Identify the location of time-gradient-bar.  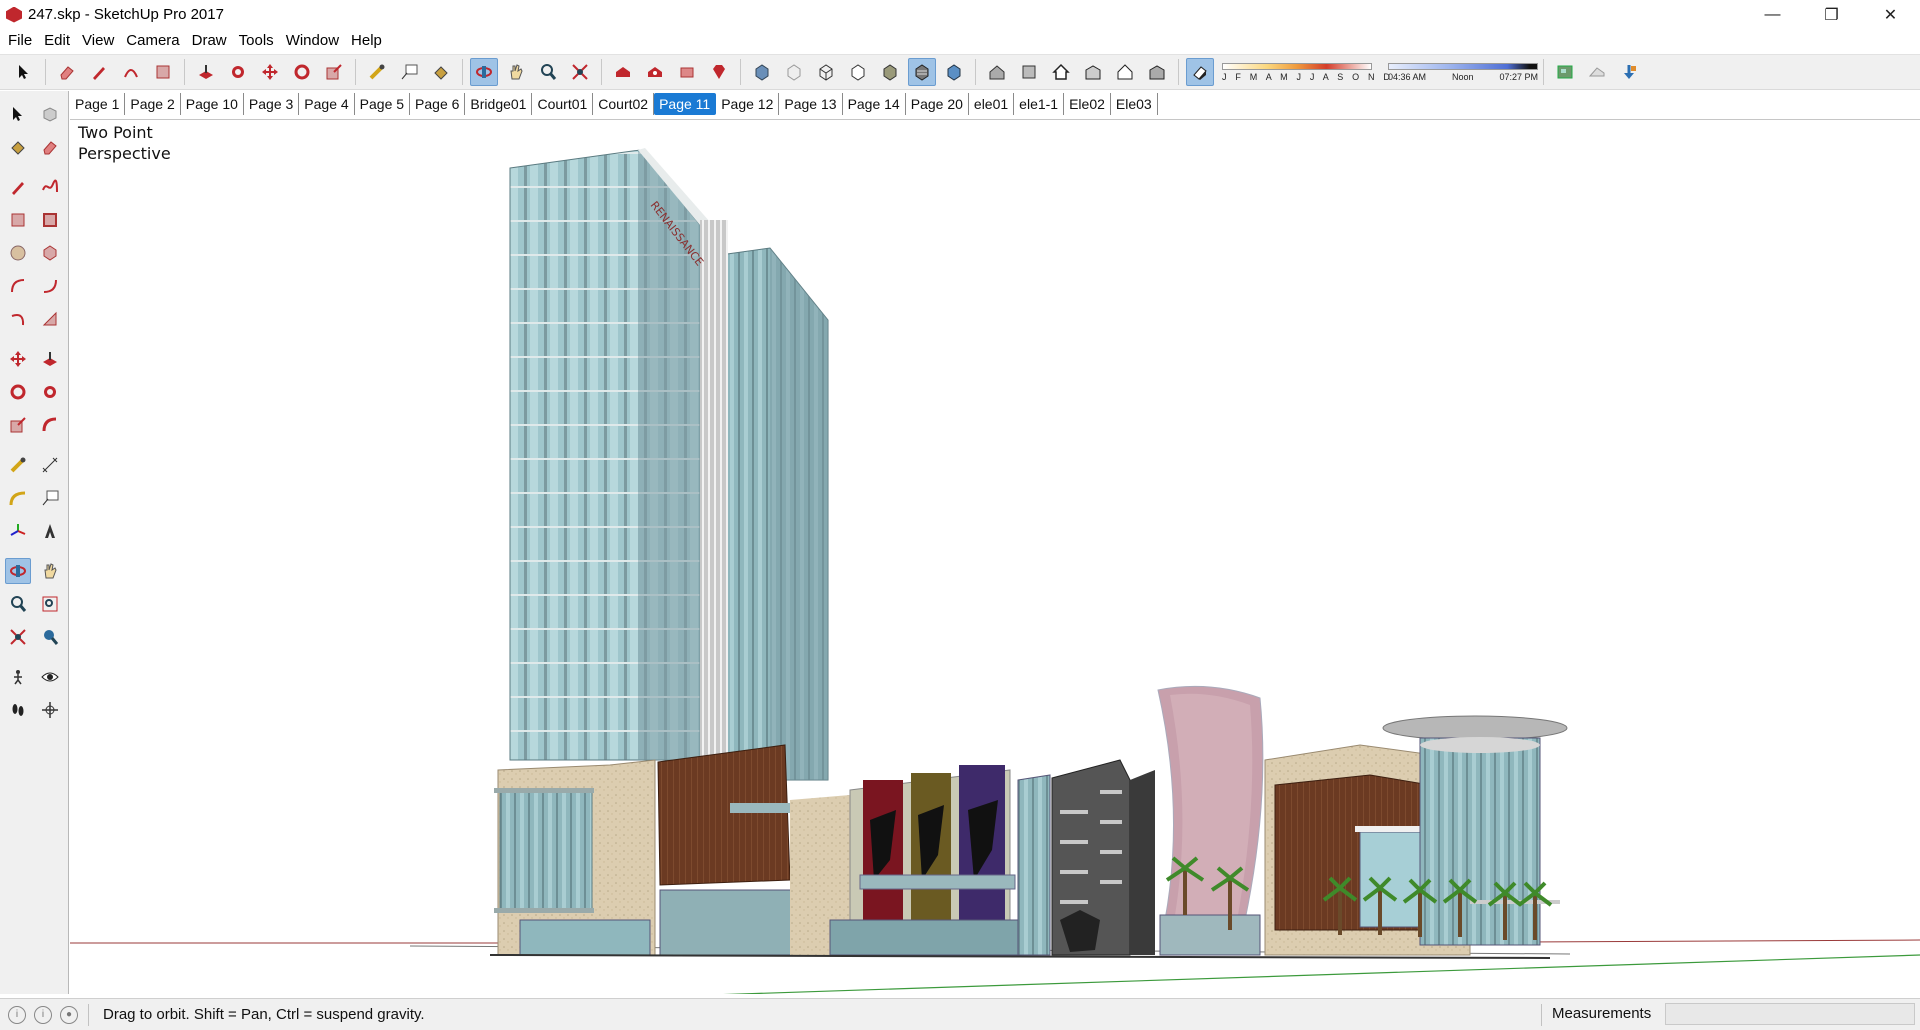
(1463, 66).